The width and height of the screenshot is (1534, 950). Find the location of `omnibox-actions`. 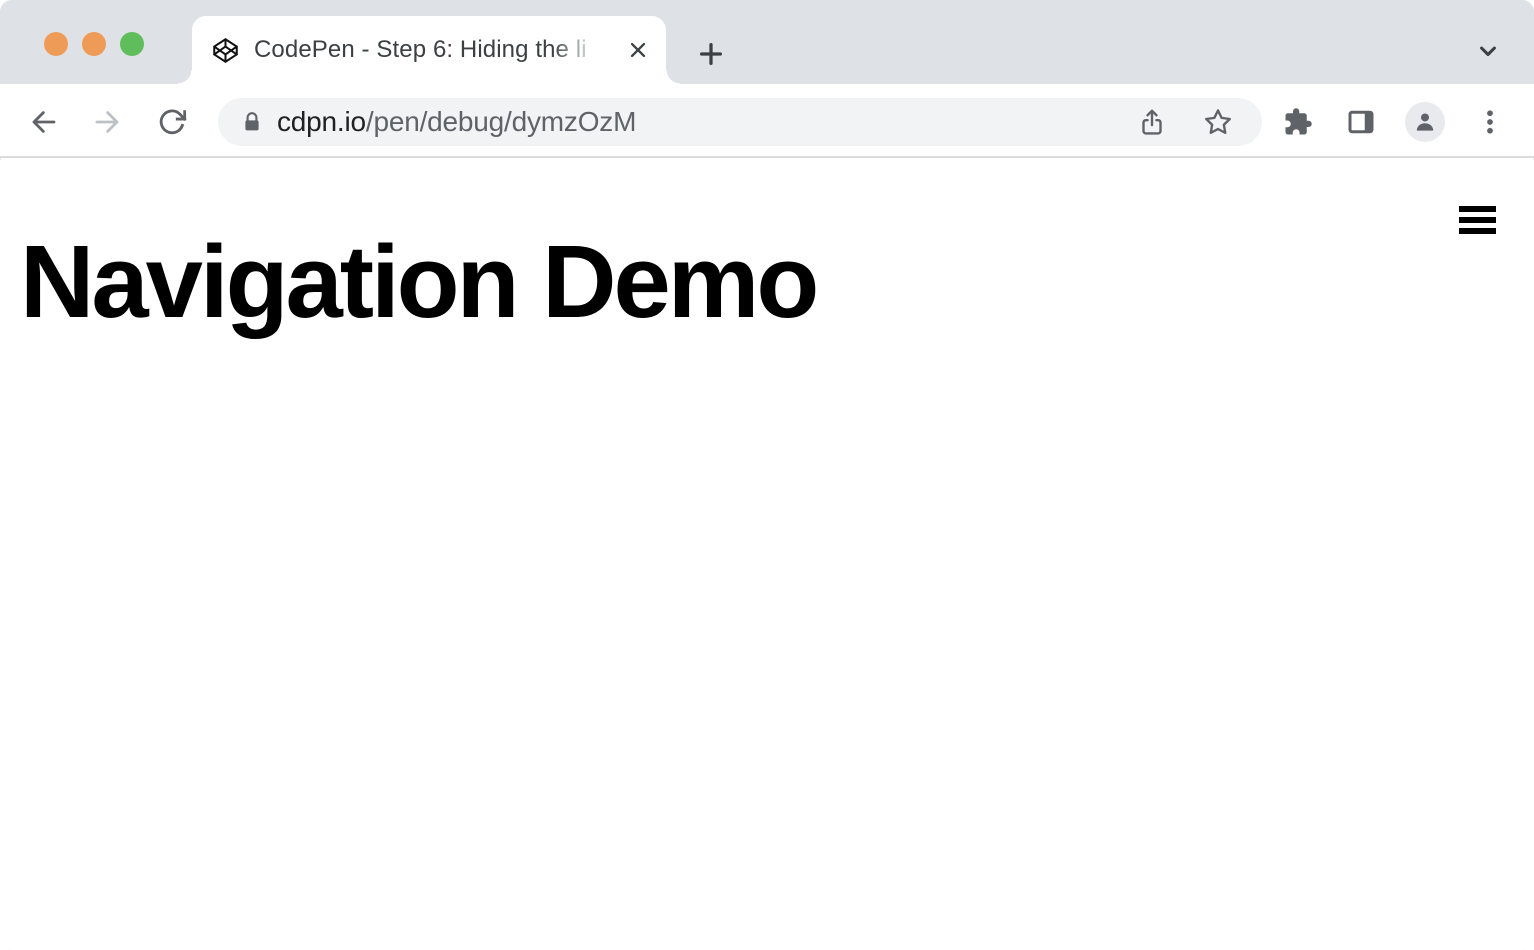

omnibox-actions is located at coordinates (1185, 122).